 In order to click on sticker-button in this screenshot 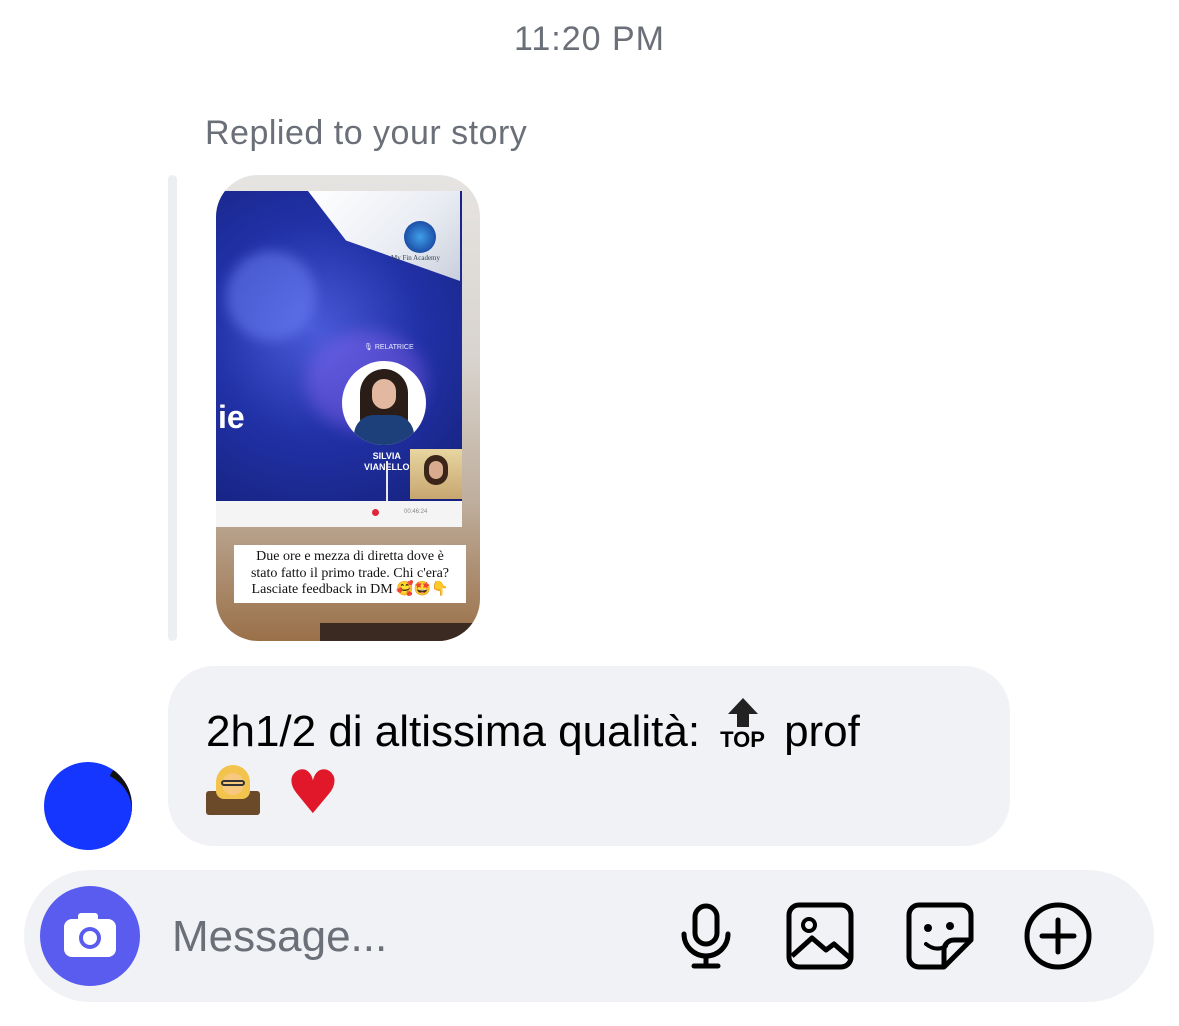, I will do `click(940, 936)`.